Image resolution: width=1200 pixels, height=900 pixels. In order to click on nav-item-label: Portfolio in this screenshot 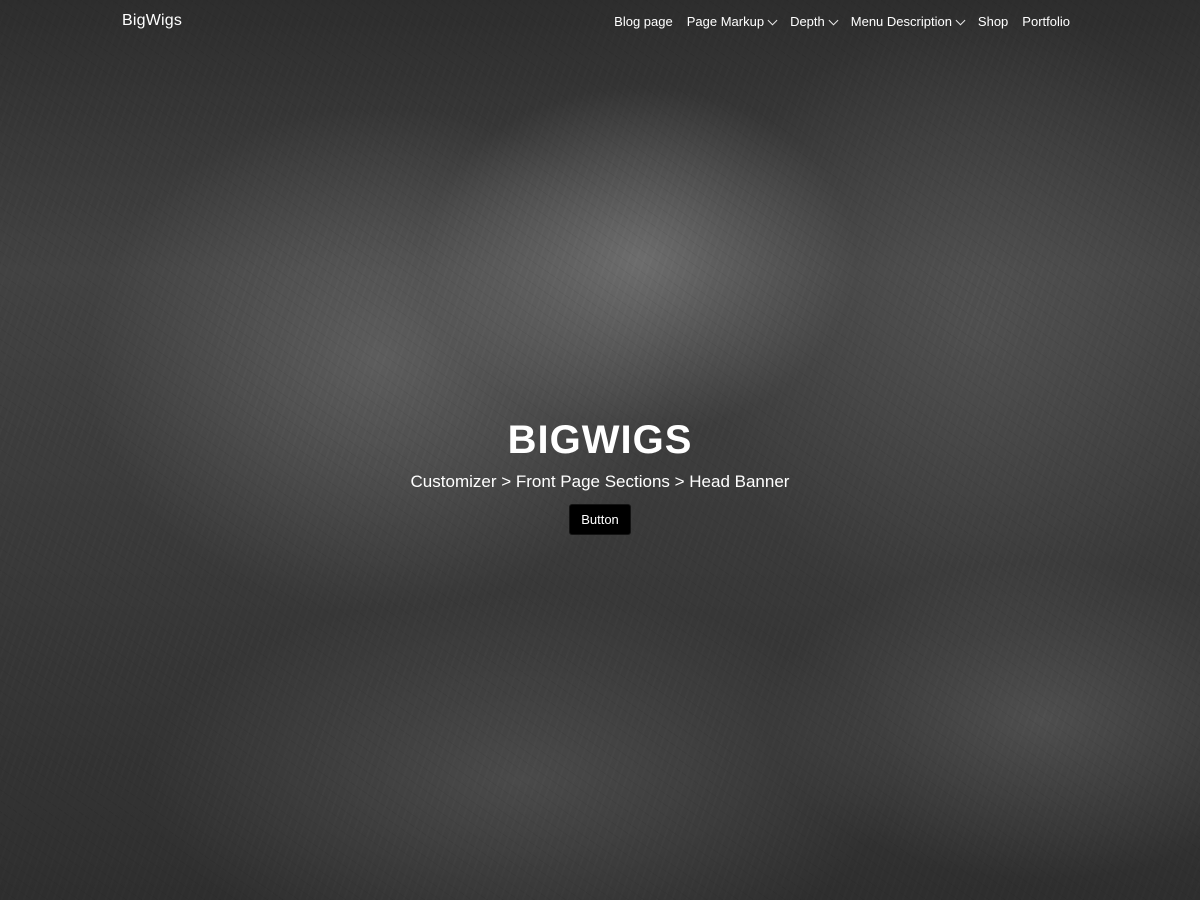, I will do `click(1046, 21)`.